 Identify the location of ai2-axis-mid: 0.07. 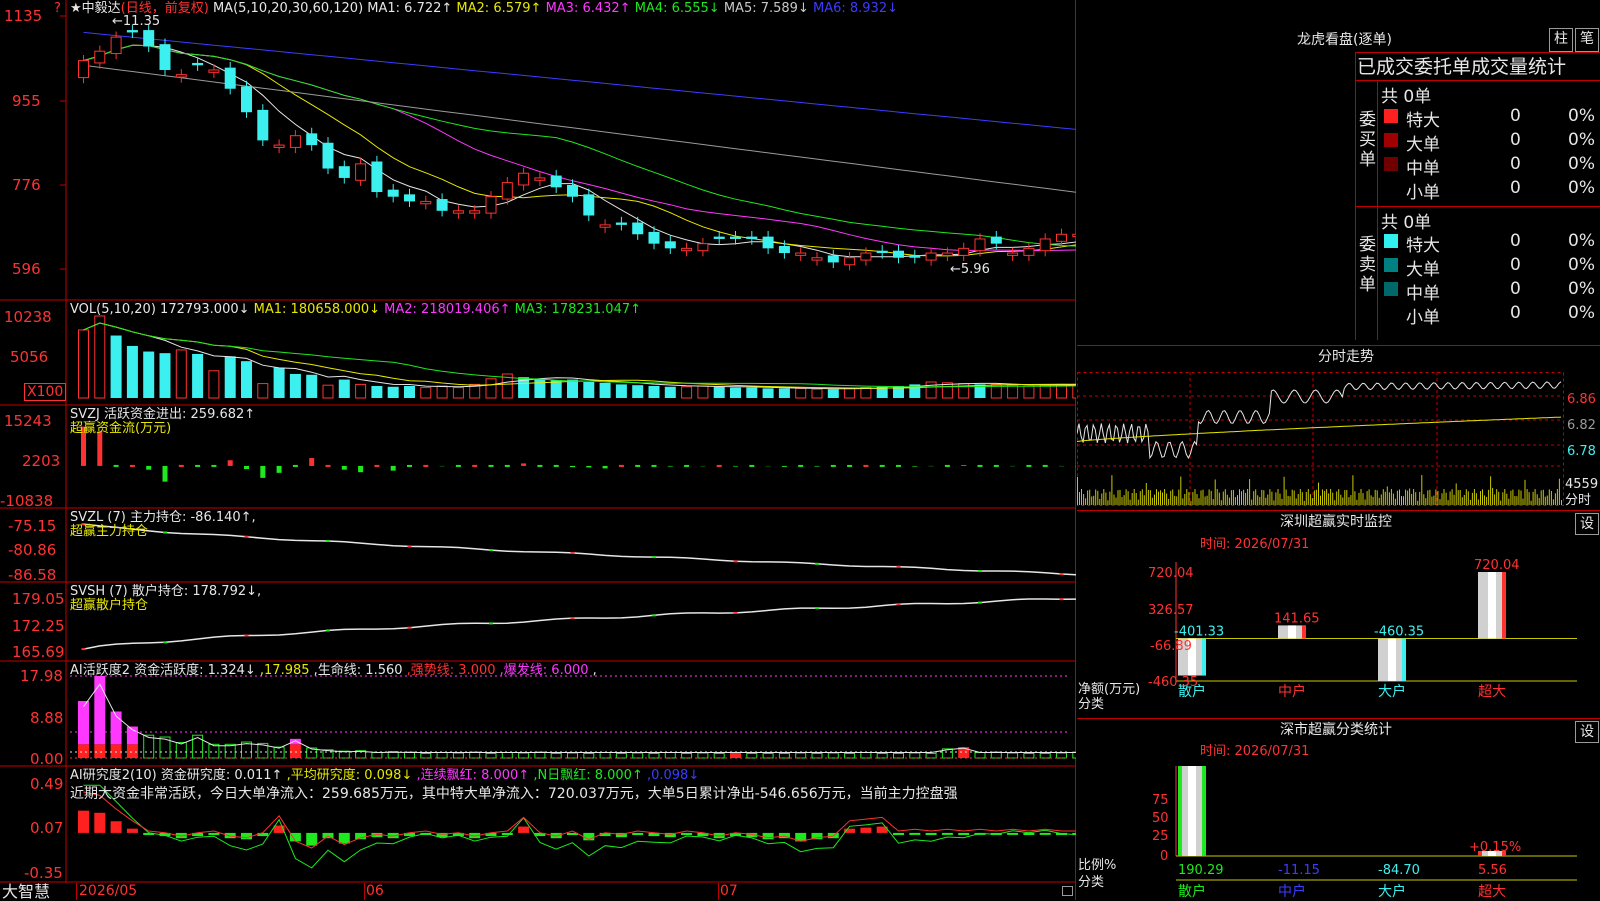
(46, 828).